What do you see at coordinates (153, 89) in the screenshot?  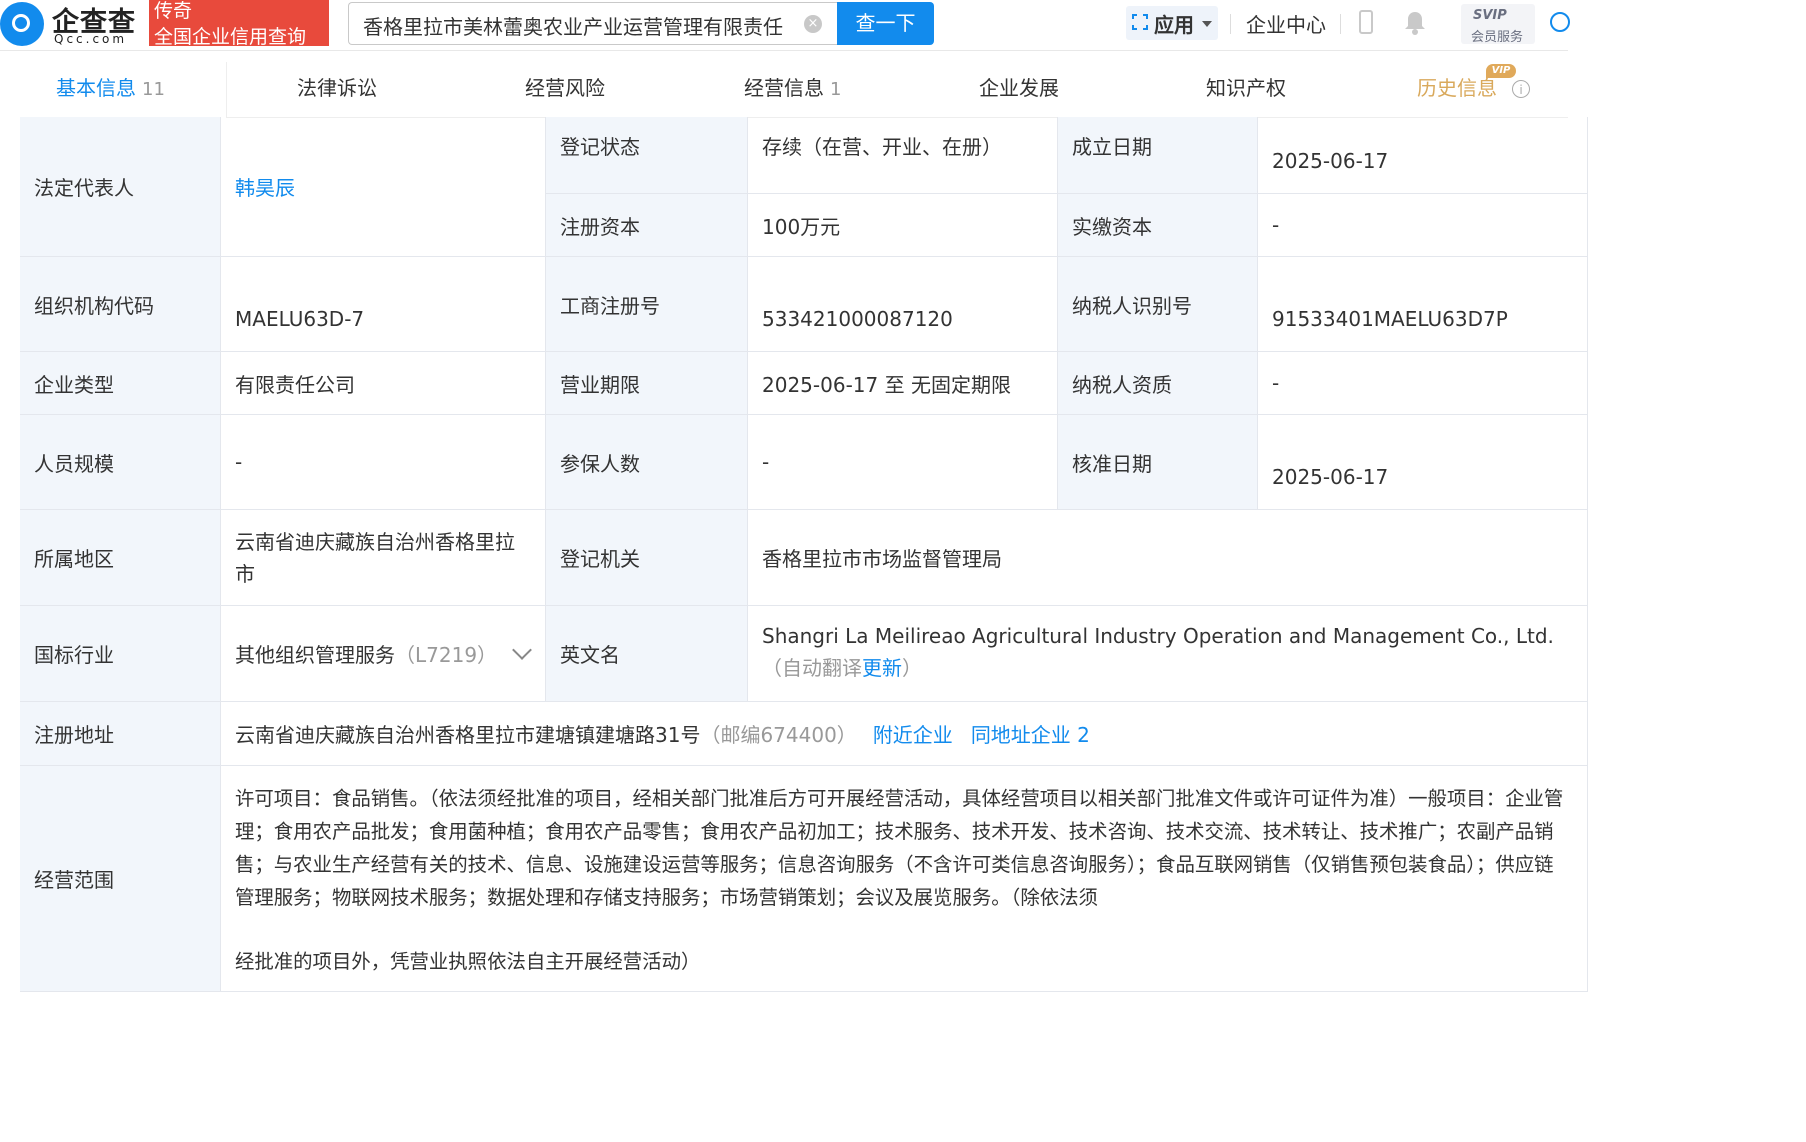 I see `tab-count: 11` at bounding box center [153, 89].